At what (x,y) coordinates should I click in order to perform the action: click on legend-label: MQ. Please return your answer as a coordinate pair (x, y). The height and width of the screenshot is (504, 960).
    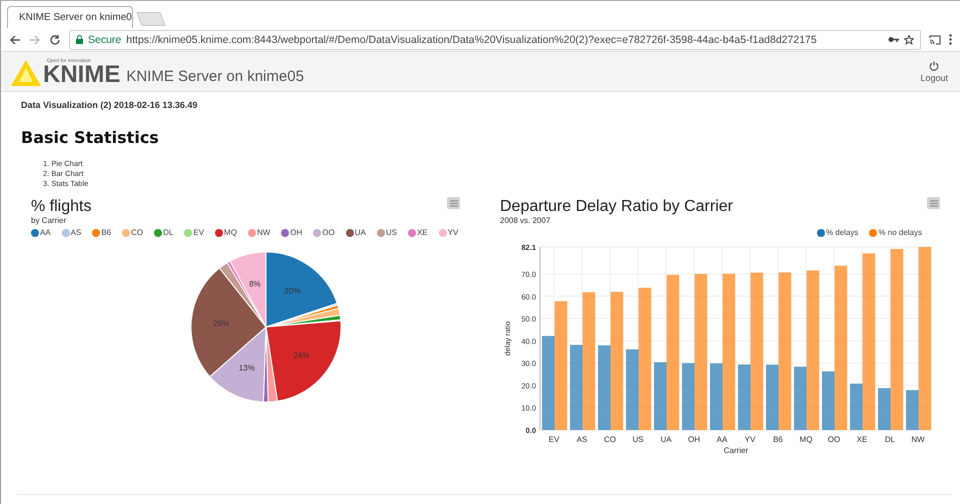
    Looking at the image, I should click on (230, 232).